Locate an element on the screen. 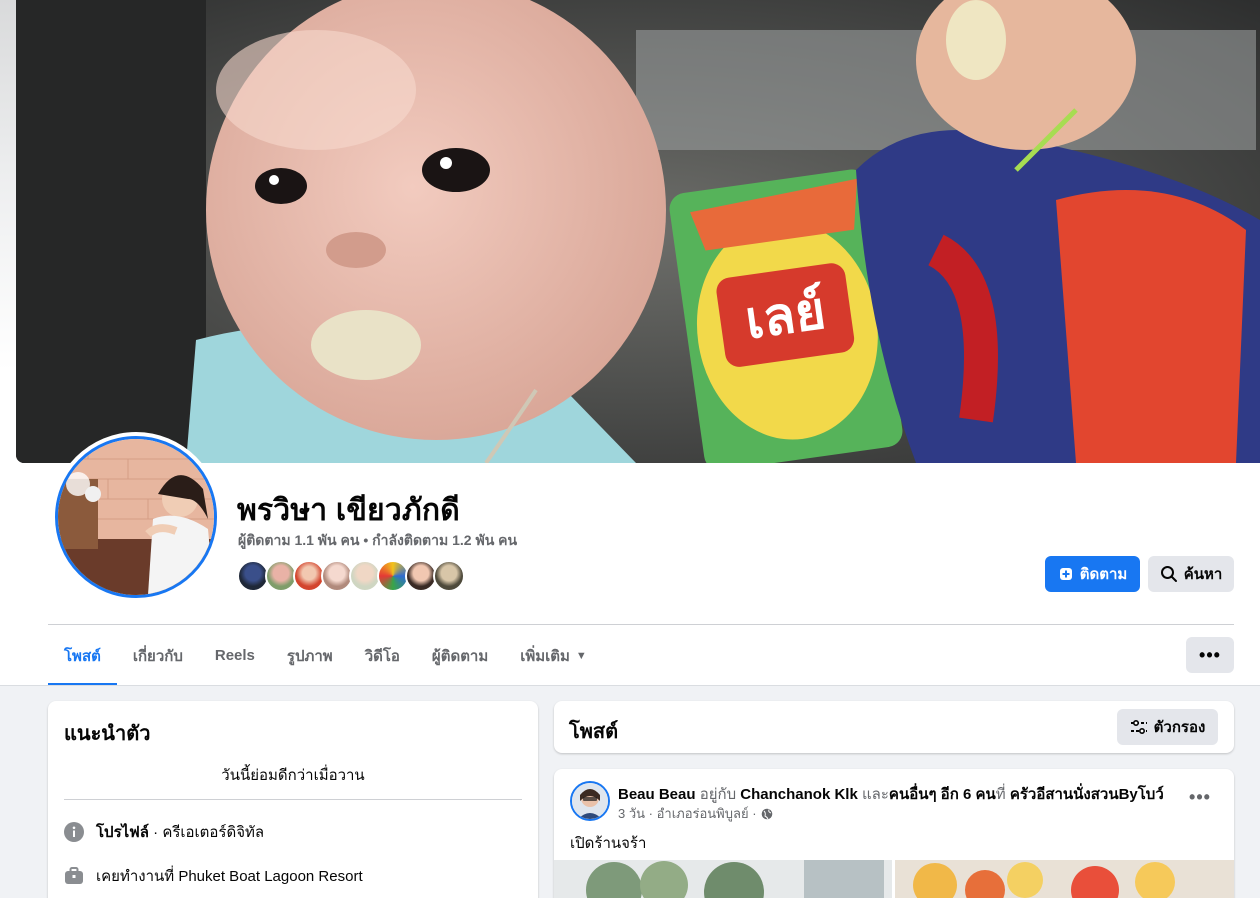 This screenshot has height=898, width=1260. intro-row-work-text: เคยทำงานที่ Phuket Boat Lagoon Resort is located at coordinates (229, 876).